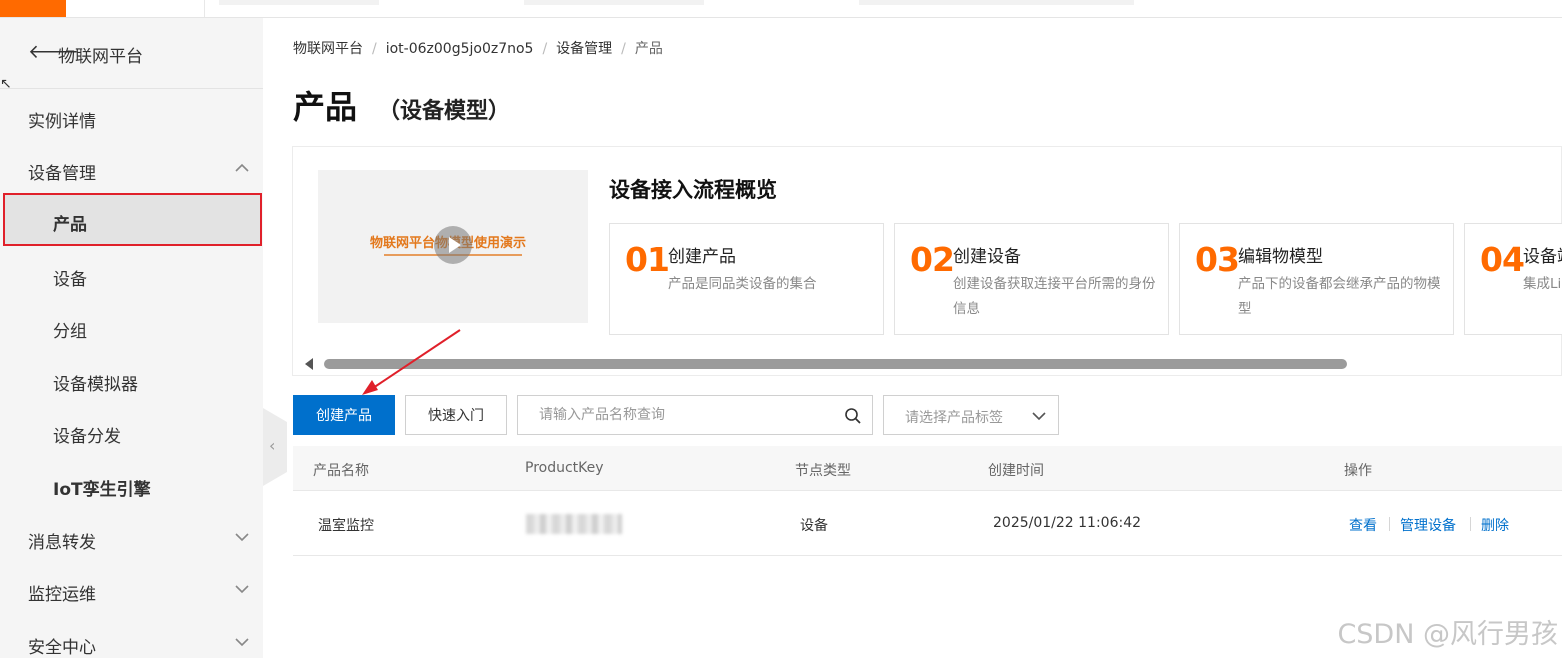 This screenshot has width=1562, height=669. I want to click on step-number: 01, so click(647, 259).